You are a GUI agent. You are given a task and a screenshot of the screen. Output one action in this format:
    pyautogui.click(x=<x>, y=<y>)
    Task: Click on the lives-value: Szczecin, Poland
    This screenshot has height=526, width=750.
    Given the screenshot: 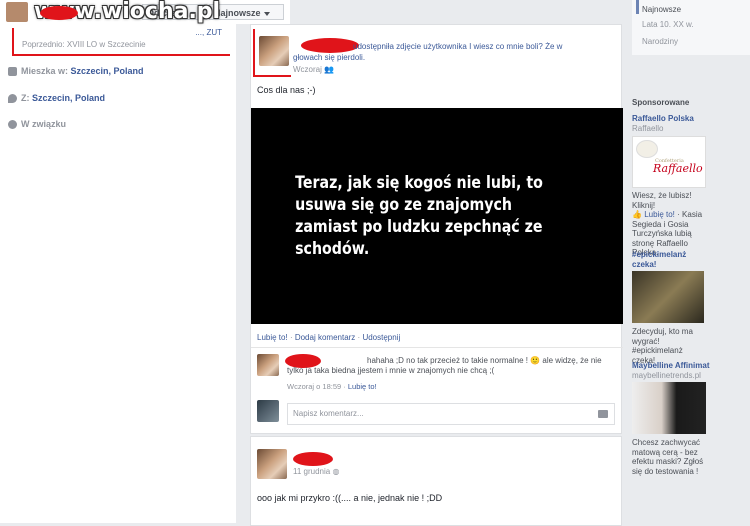 What is the action you would take?
    pyautogui.click(x=107, y=71)
    